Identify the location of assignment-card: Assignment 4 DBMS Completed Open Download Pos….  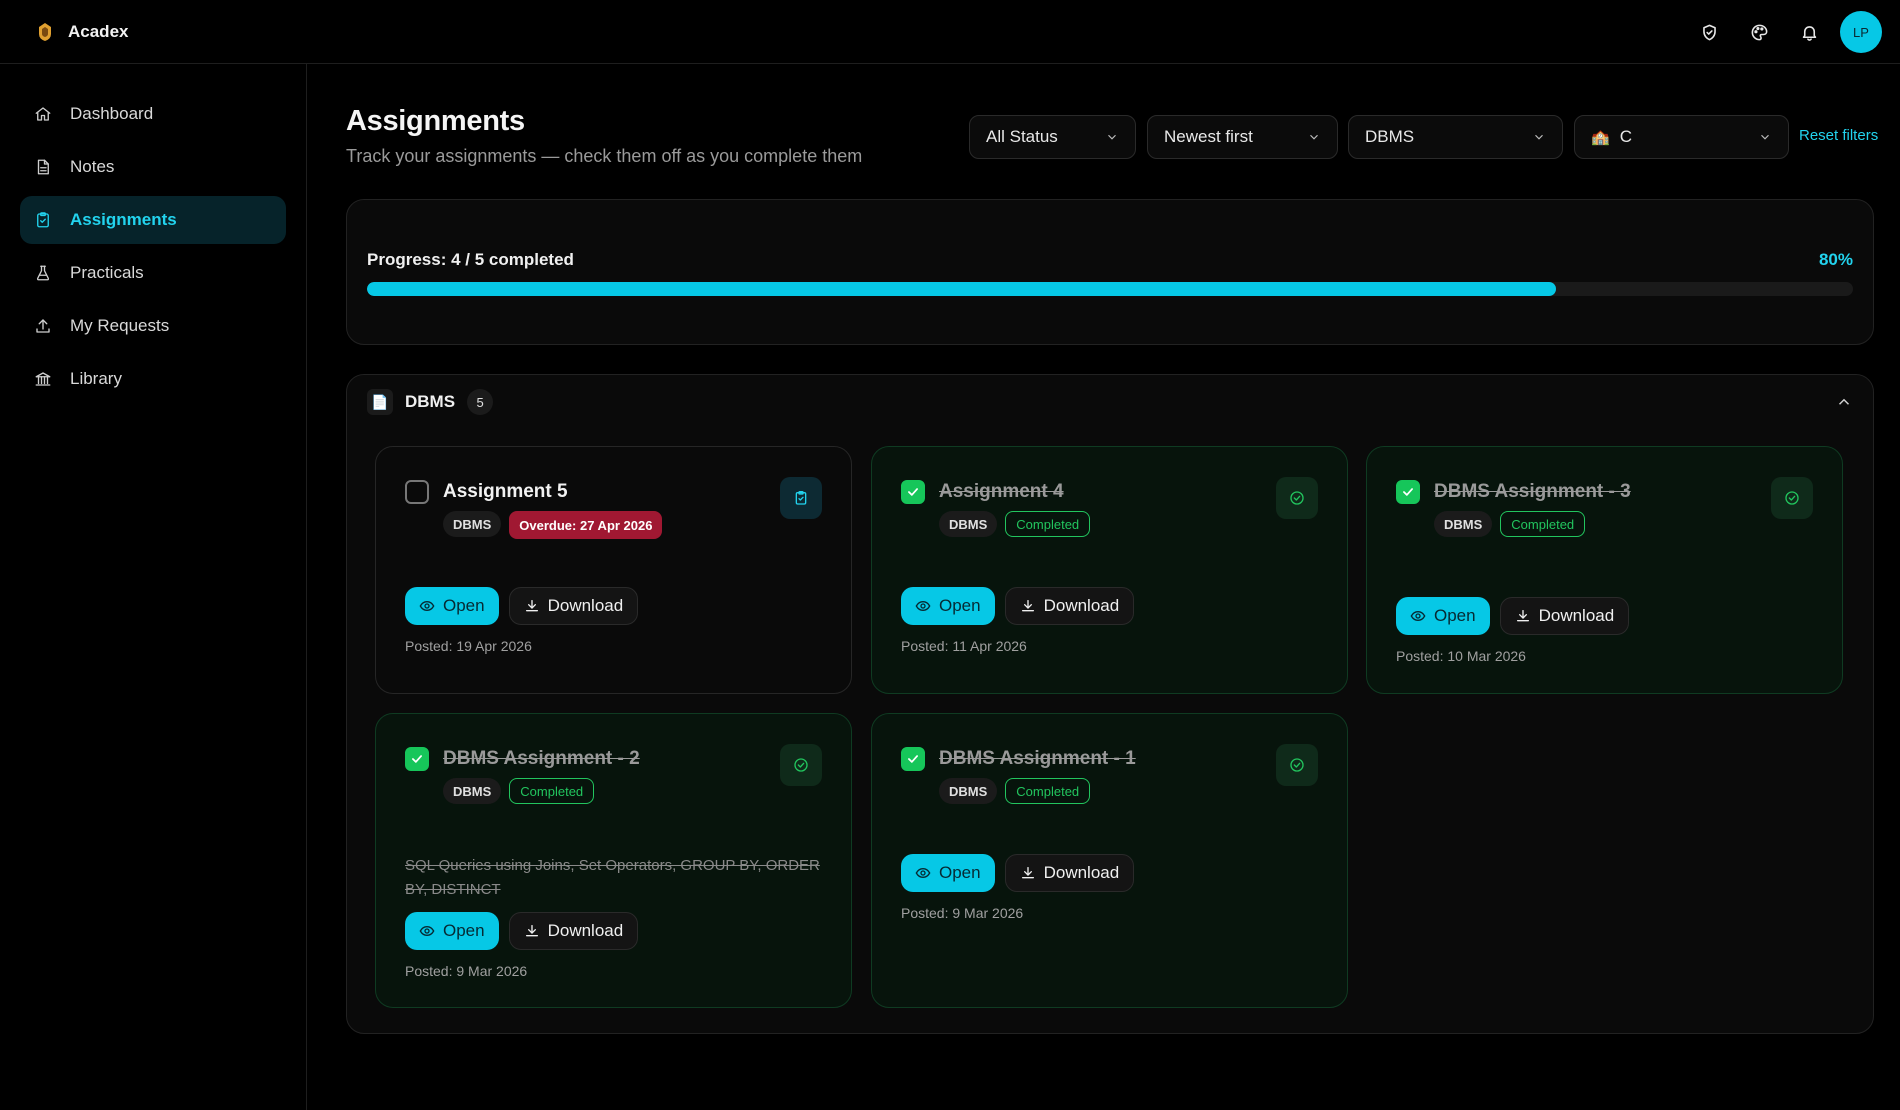
(1109, 570).